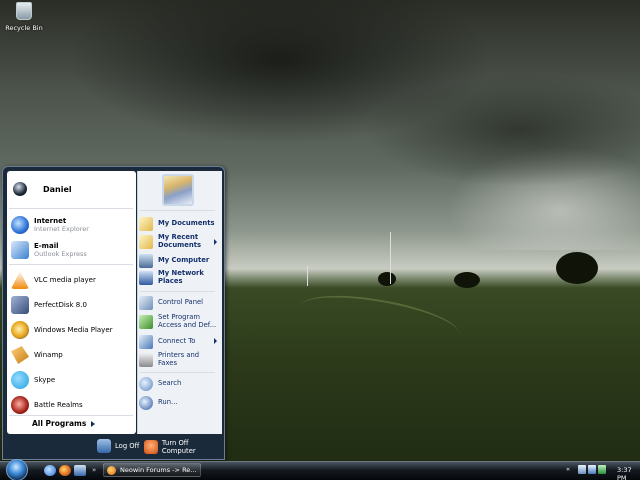  Describe the element at coordinates (20, 355) in the screenshot. I see `winamp-icon` at that location.